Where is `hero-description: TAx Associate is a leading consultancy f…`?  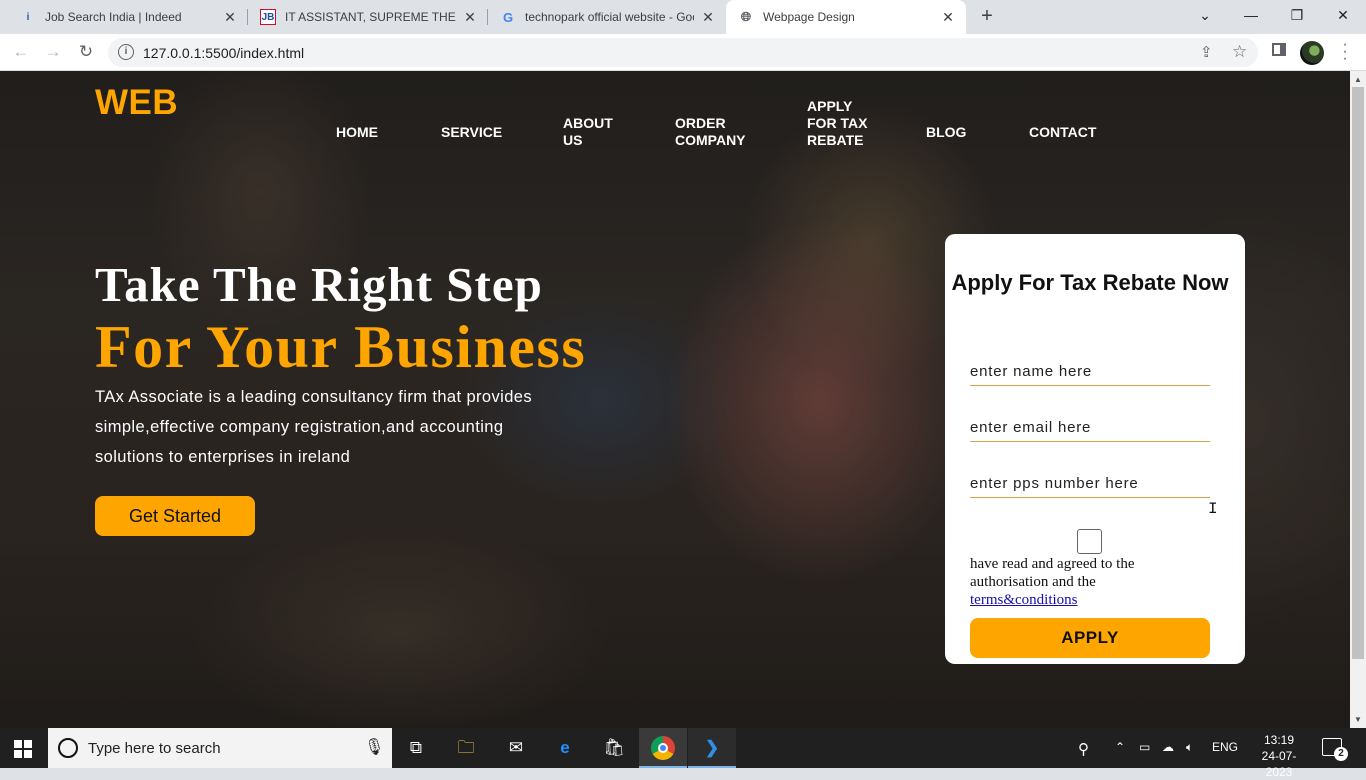
hero-description: TAx Associate is a leading consultancy f… is located at coordinates (314, 427).